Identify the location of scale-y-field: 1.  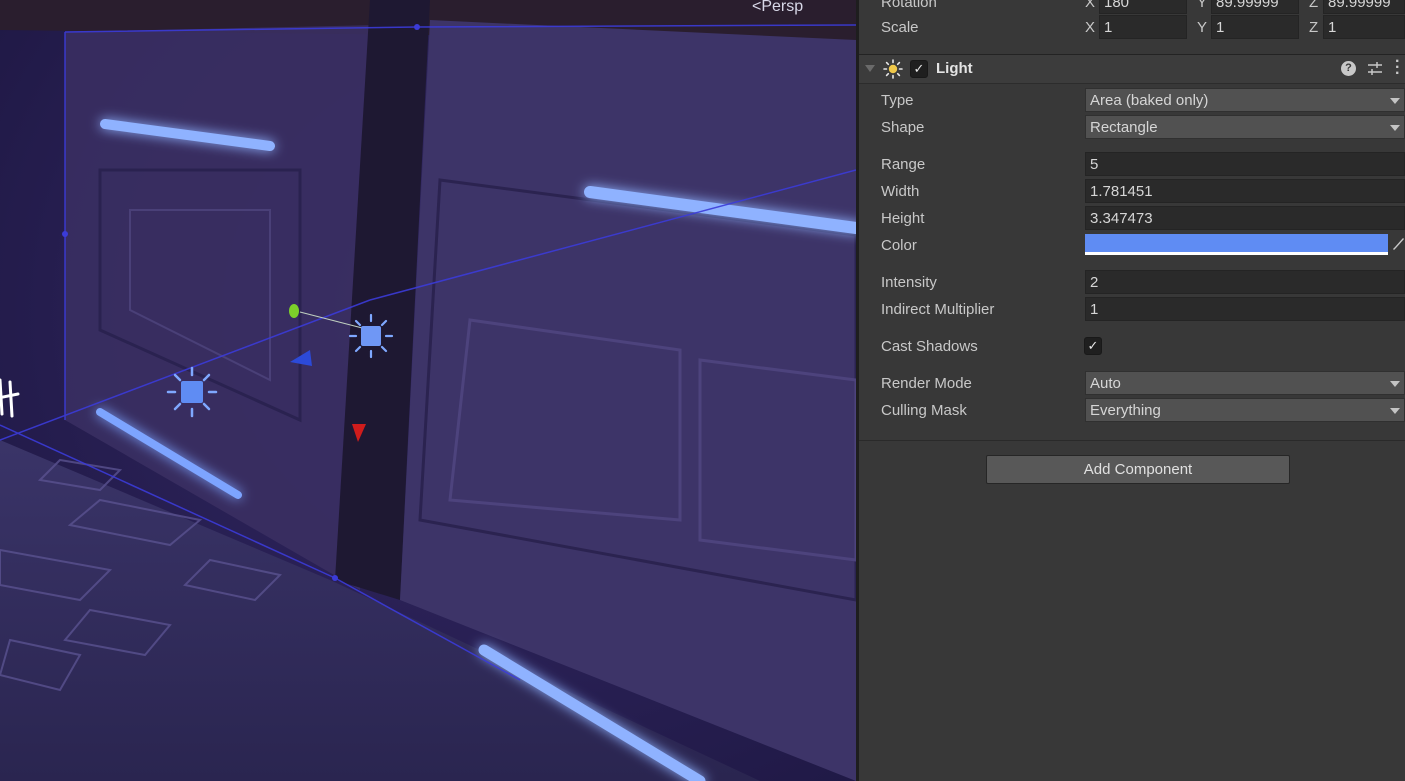
(1255, 27).